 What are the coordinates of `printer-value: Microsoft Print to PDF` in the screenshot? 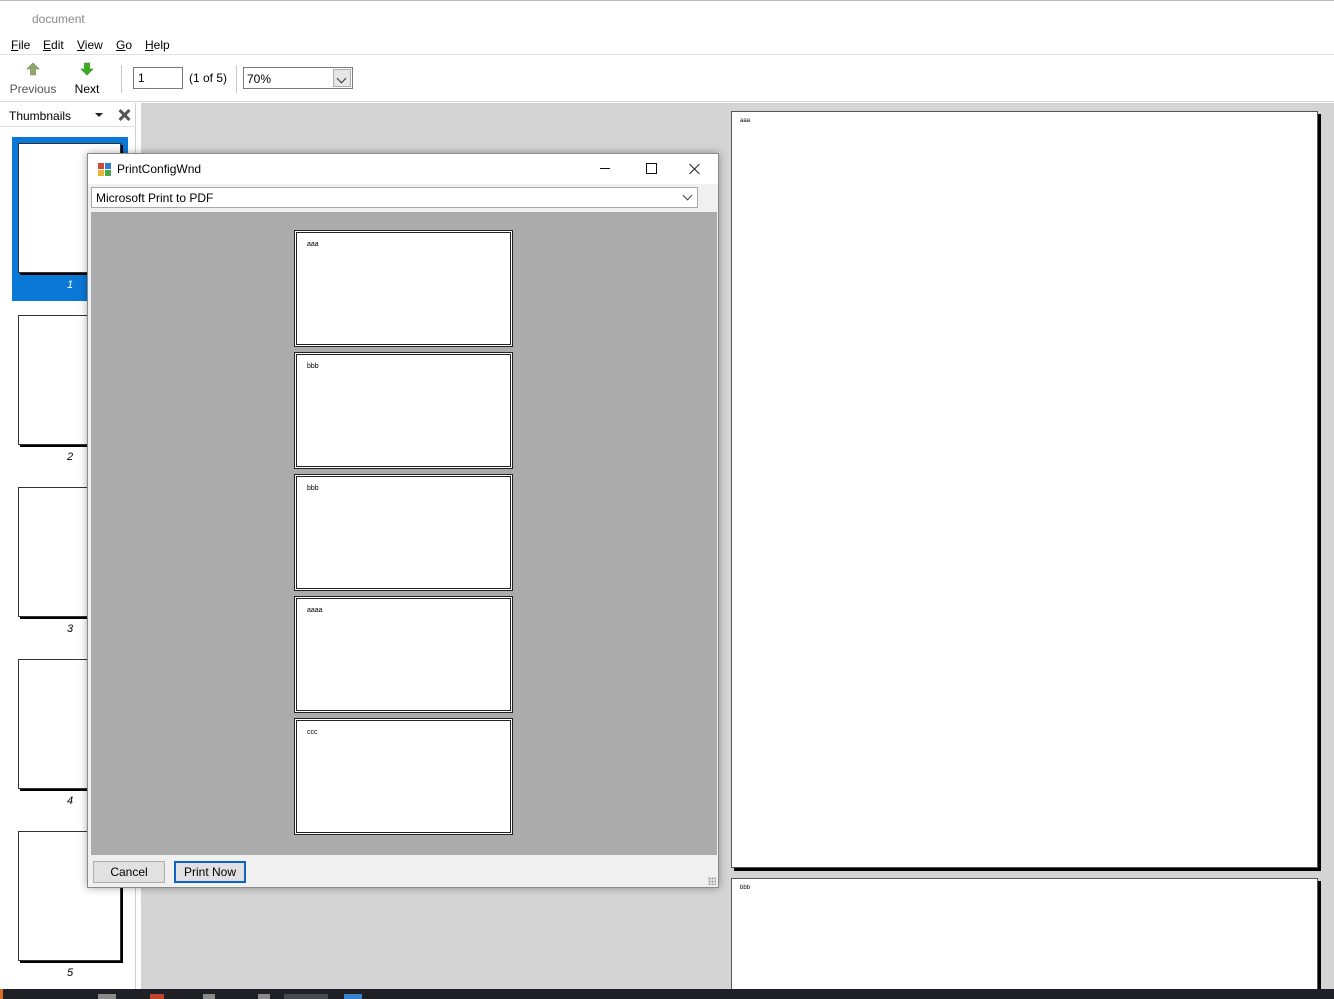 It's located at (155, 198).